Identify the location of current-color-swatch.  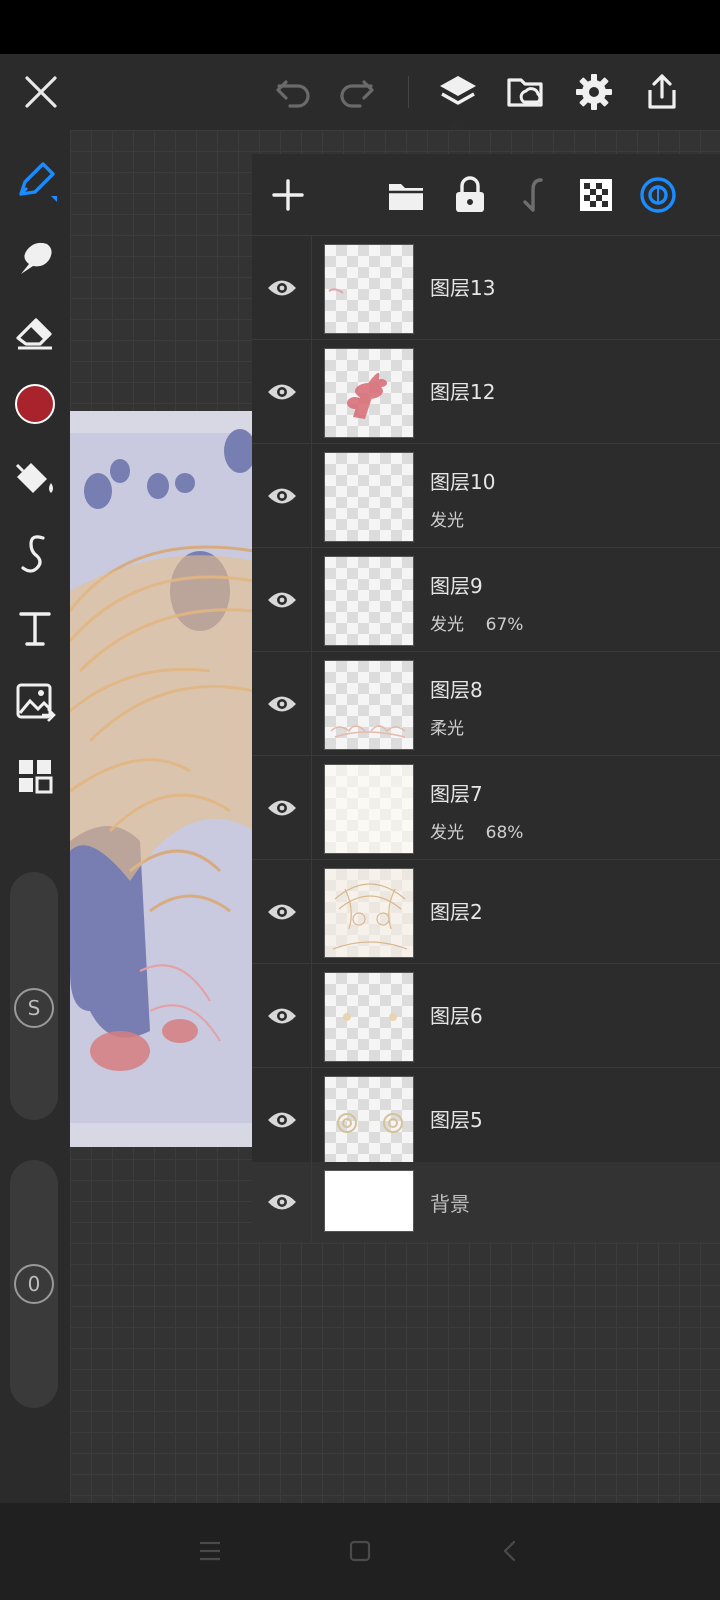
(35, 404).